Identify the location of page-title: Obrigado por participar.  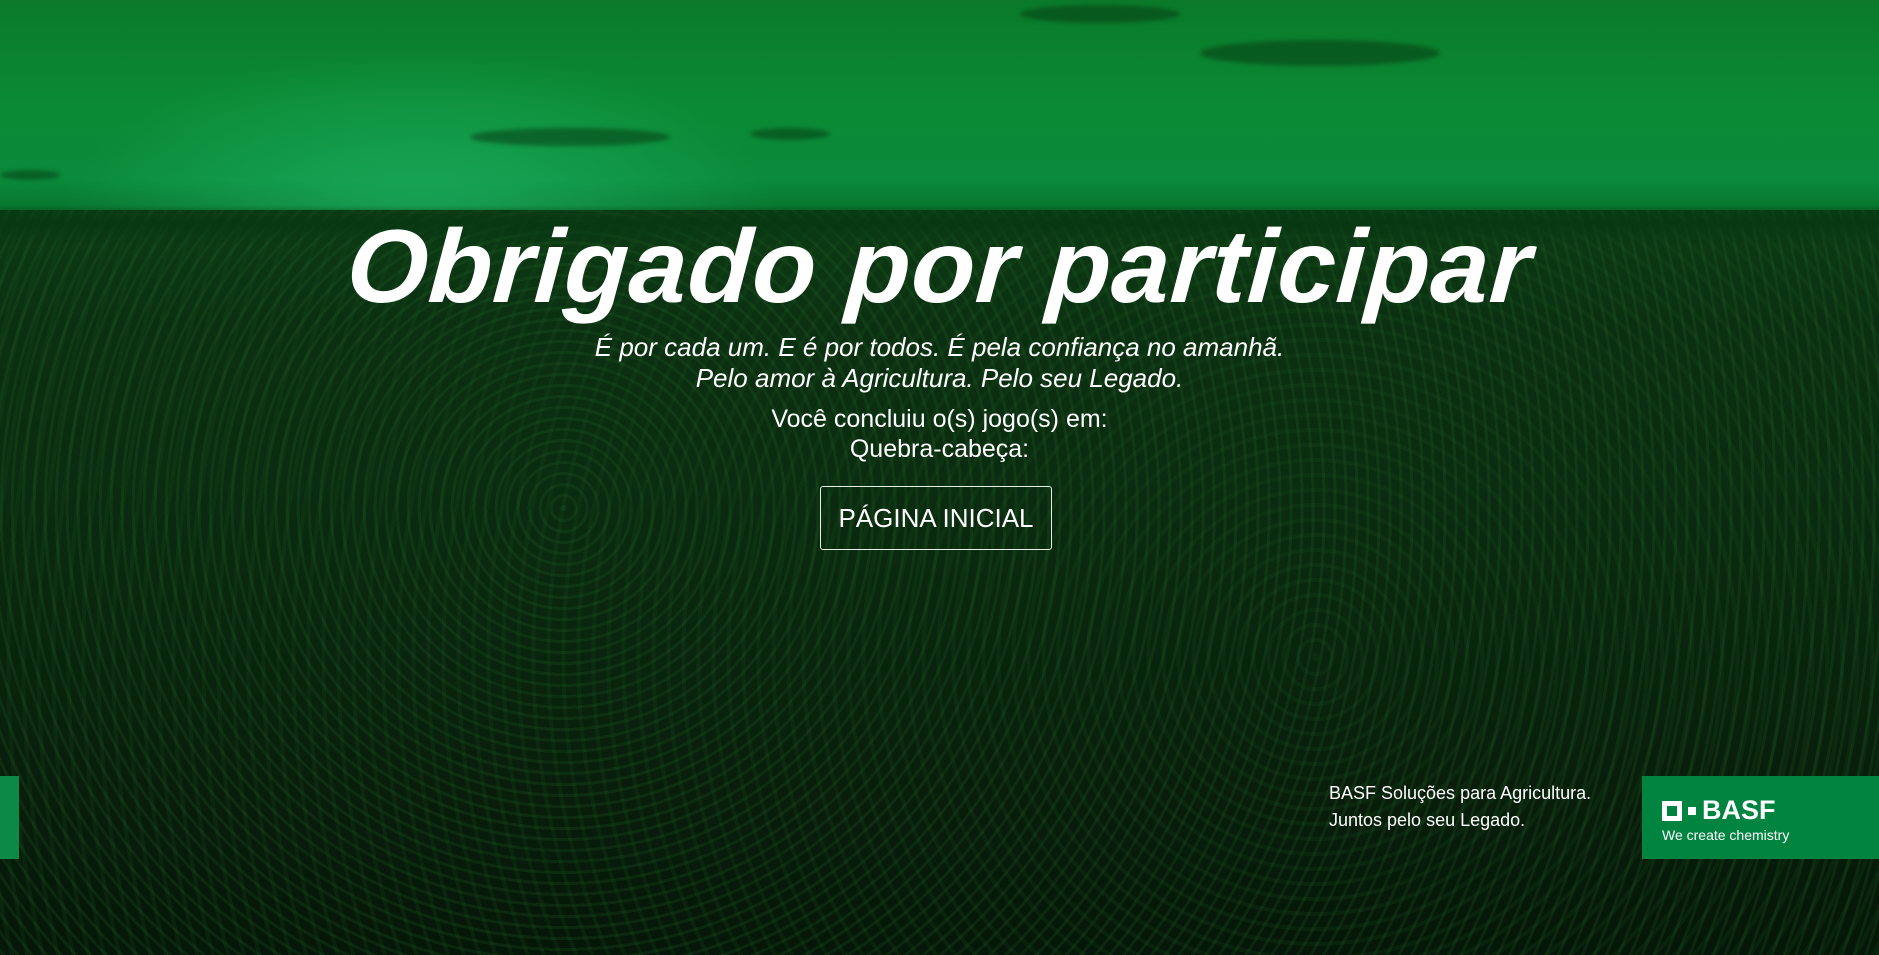
(939, 267).